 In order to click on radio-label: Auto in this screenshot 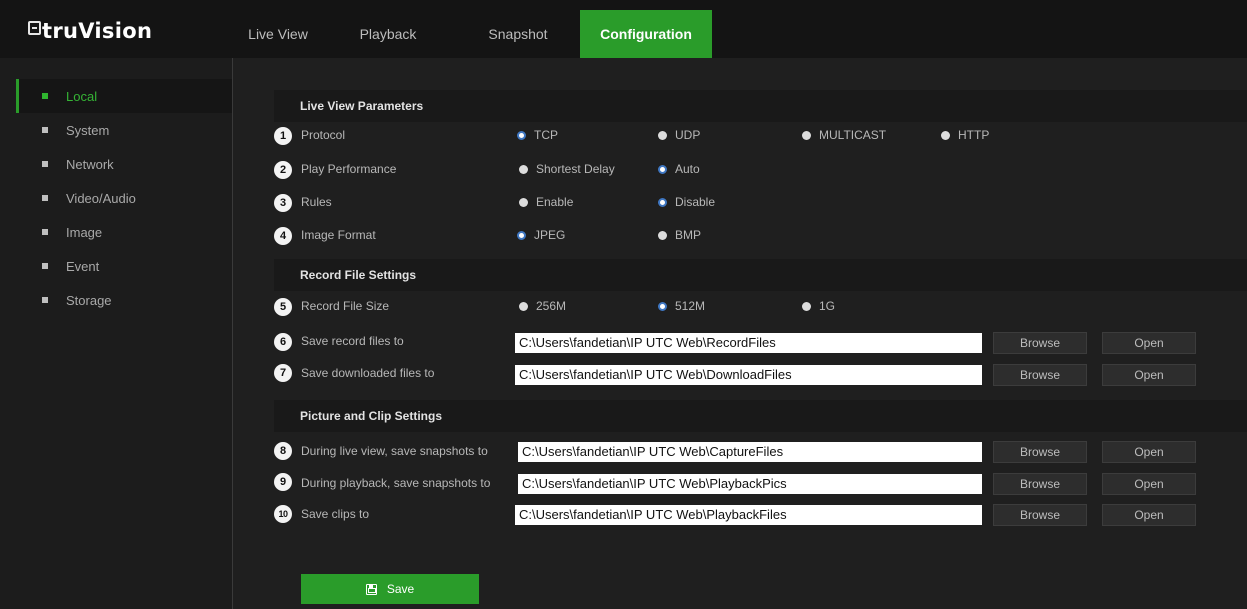, I will do `click(687, 169)`.